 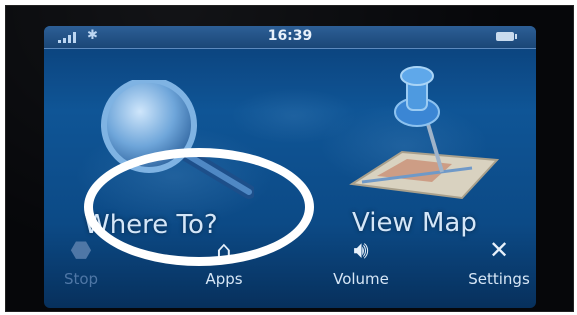 I want to click on settings-label: Settings, so click(x=499, y=279).